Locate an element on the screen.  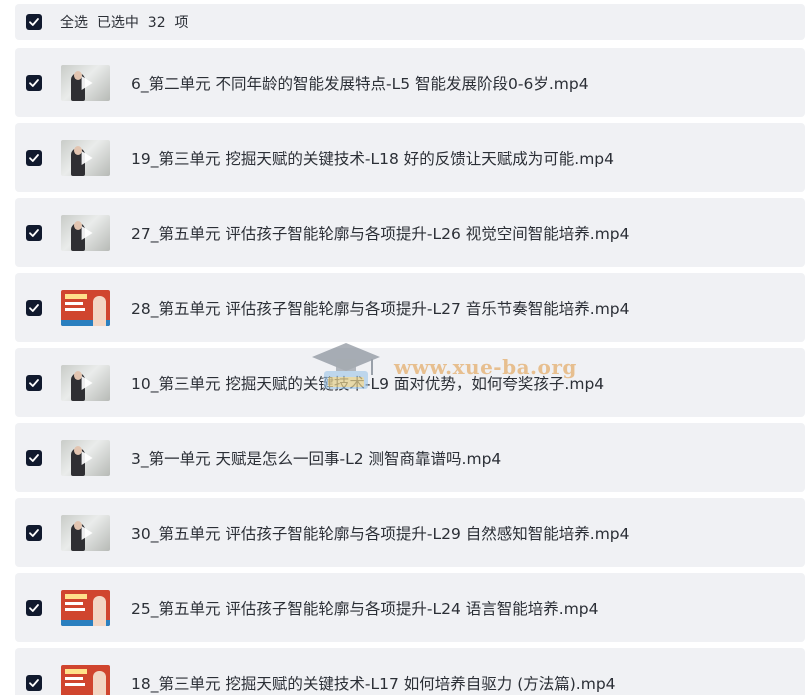
file-name: 18_第三单元 挖掘天赋的关键技术-L17 如何培养自驱力 (方法篇).mp4 is located at coordinates (373, 683).